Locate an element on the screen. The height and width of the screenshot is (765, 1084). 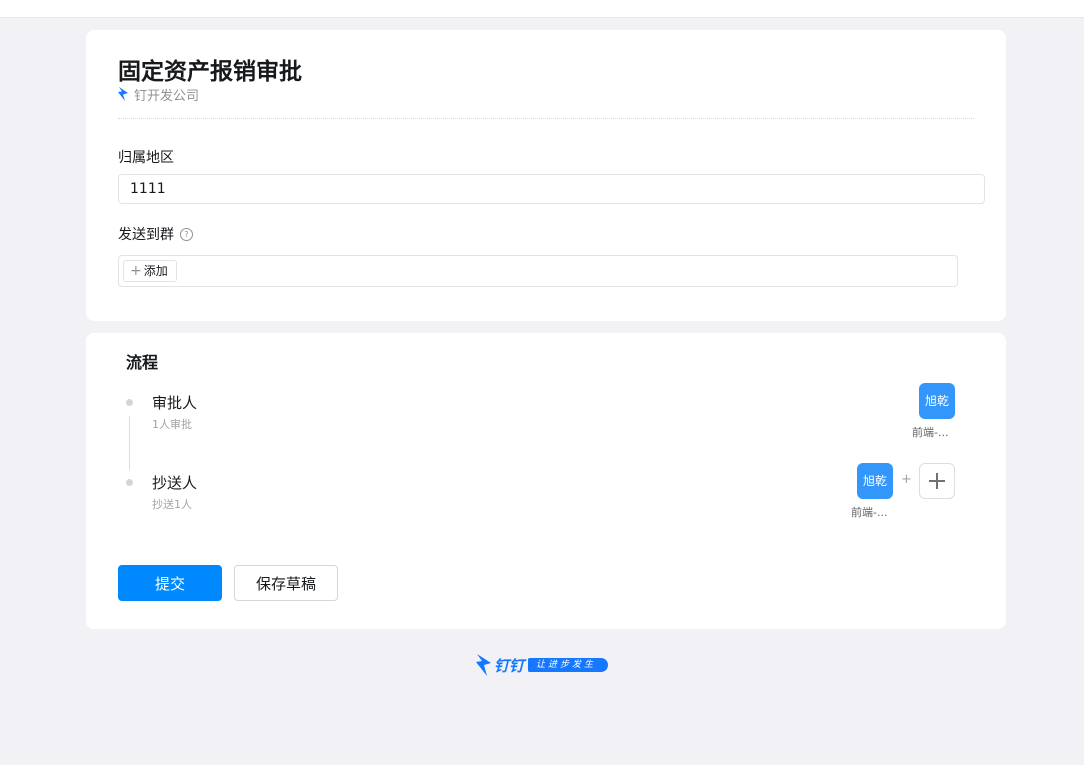
region-input: 1111 is located at coordinates (551, 189).